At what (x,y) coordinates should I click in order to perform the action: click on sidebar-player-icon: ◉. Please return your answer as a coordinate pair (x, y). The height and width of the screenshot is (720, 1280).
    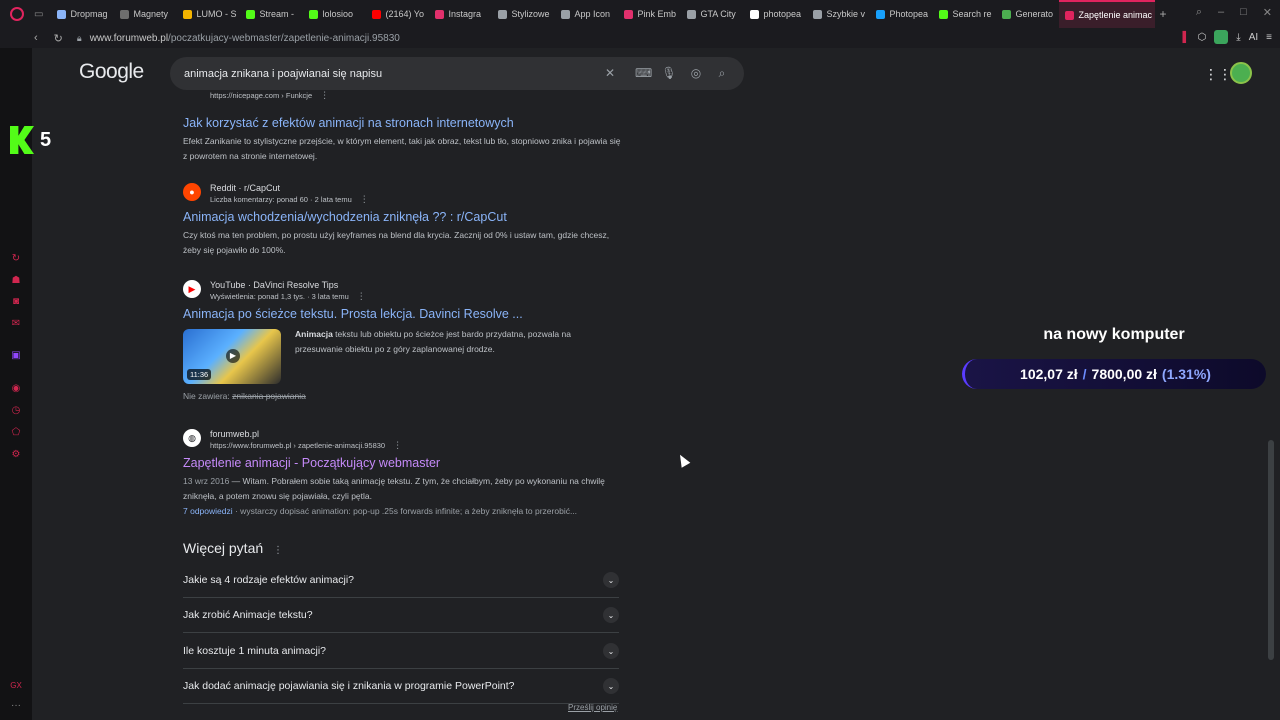
    Looking at the image, I should click on (16, 389).